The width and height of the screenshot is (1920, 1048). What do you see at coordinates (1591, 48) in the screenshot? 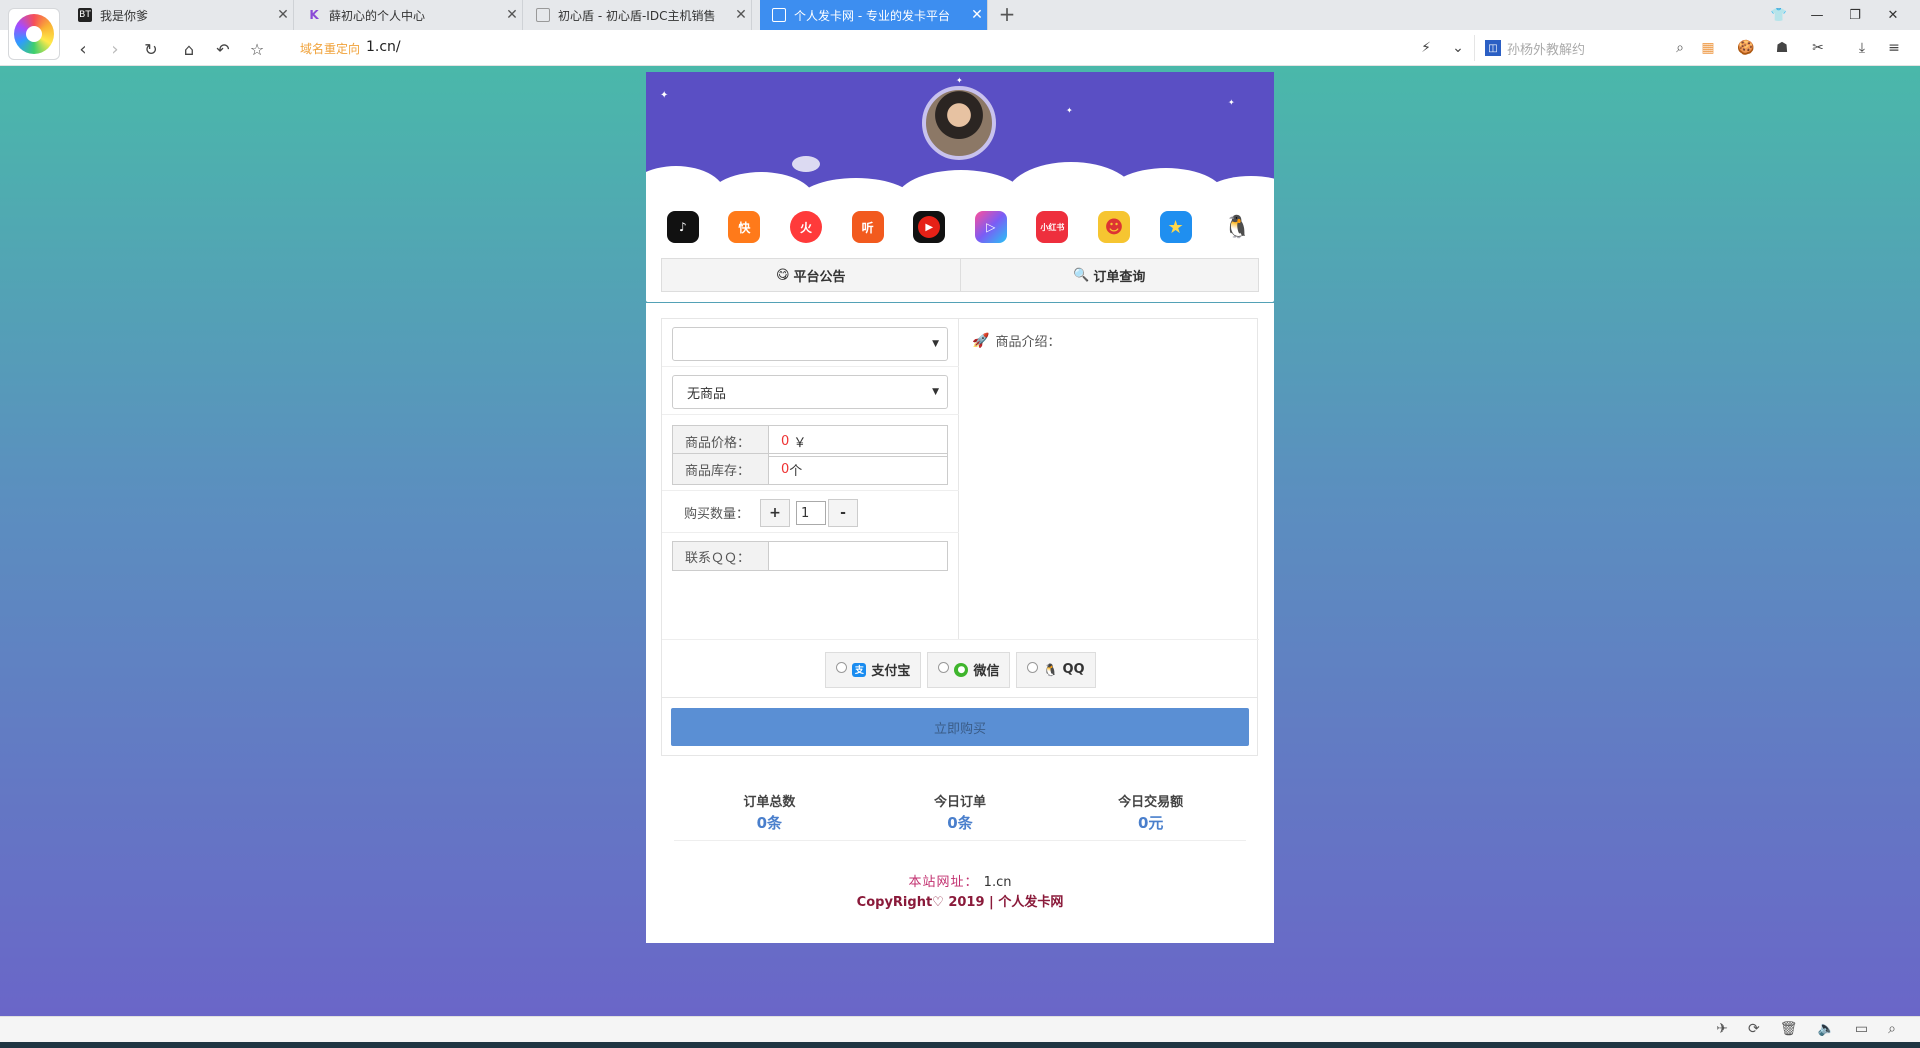
I see `search-input: 孙杨外教解约` at bounding box center [1591, 48].